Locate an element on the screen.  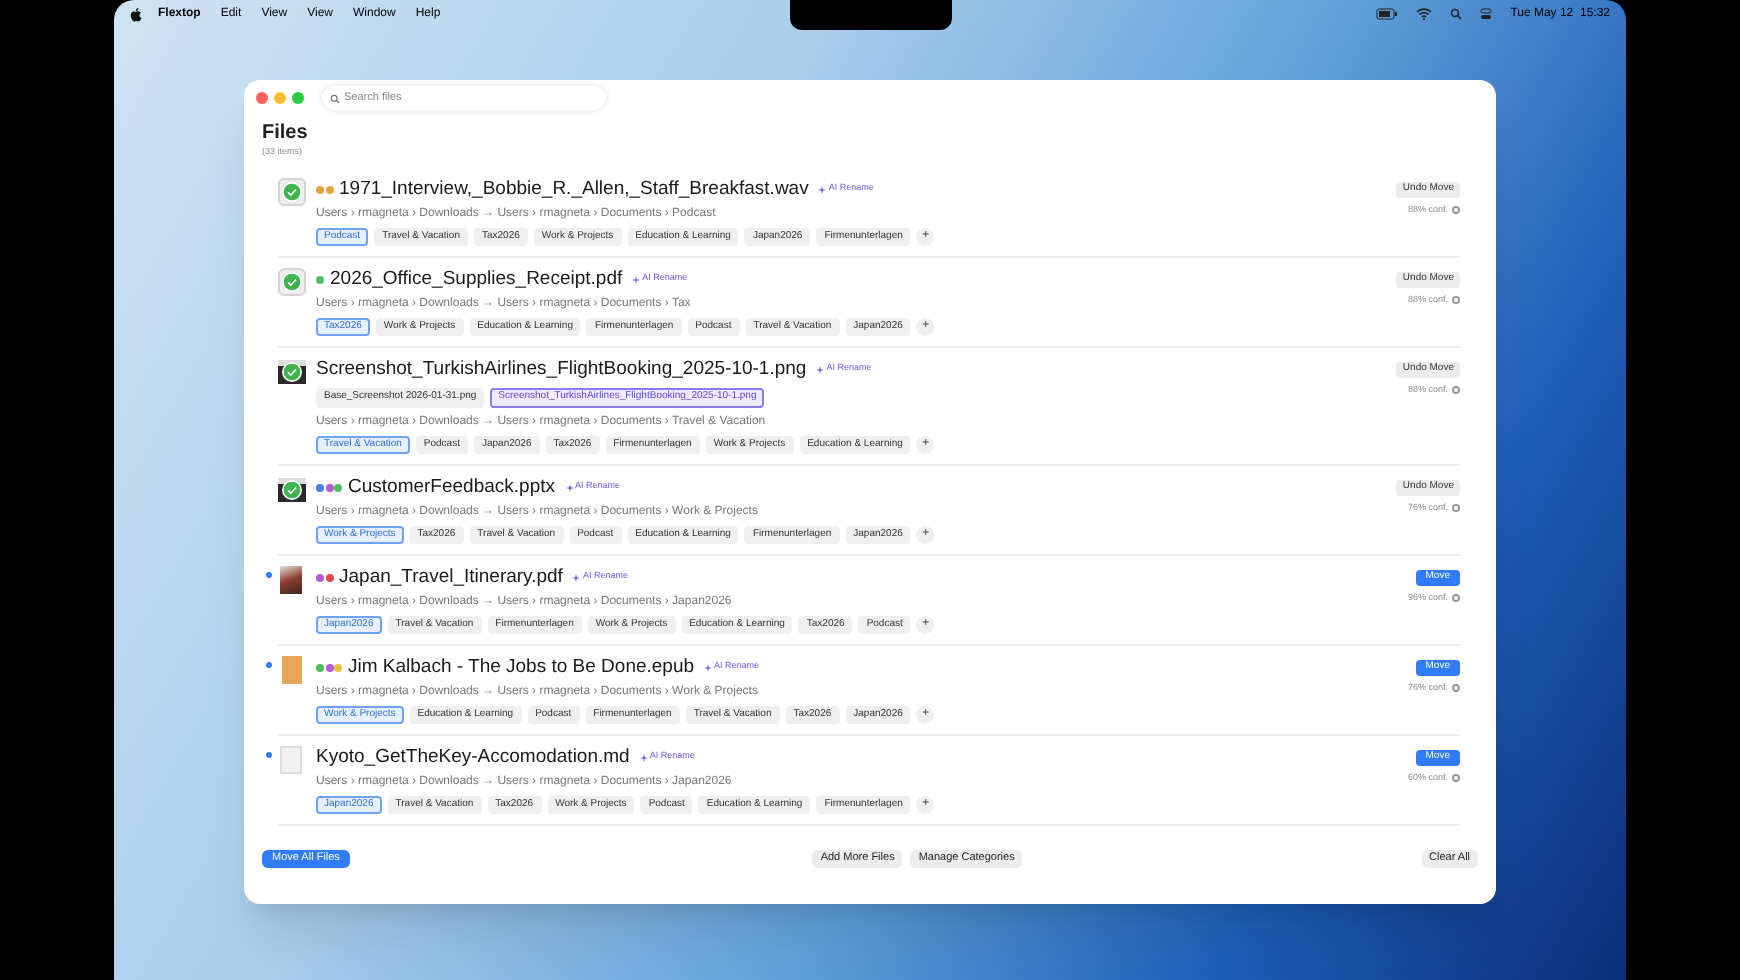
file-name: Screenshot_TurkishAirlines_FlightBooking_2025-10-1.png is located at coordinates (561, 369).